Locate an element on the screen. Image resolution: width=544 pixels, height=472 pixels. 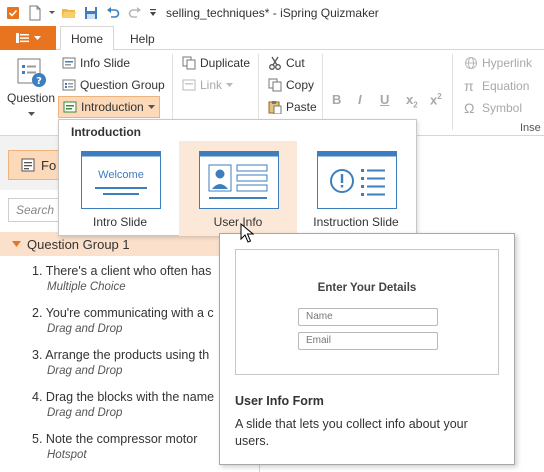
app-menu-button is located at coordinates (28, 38).